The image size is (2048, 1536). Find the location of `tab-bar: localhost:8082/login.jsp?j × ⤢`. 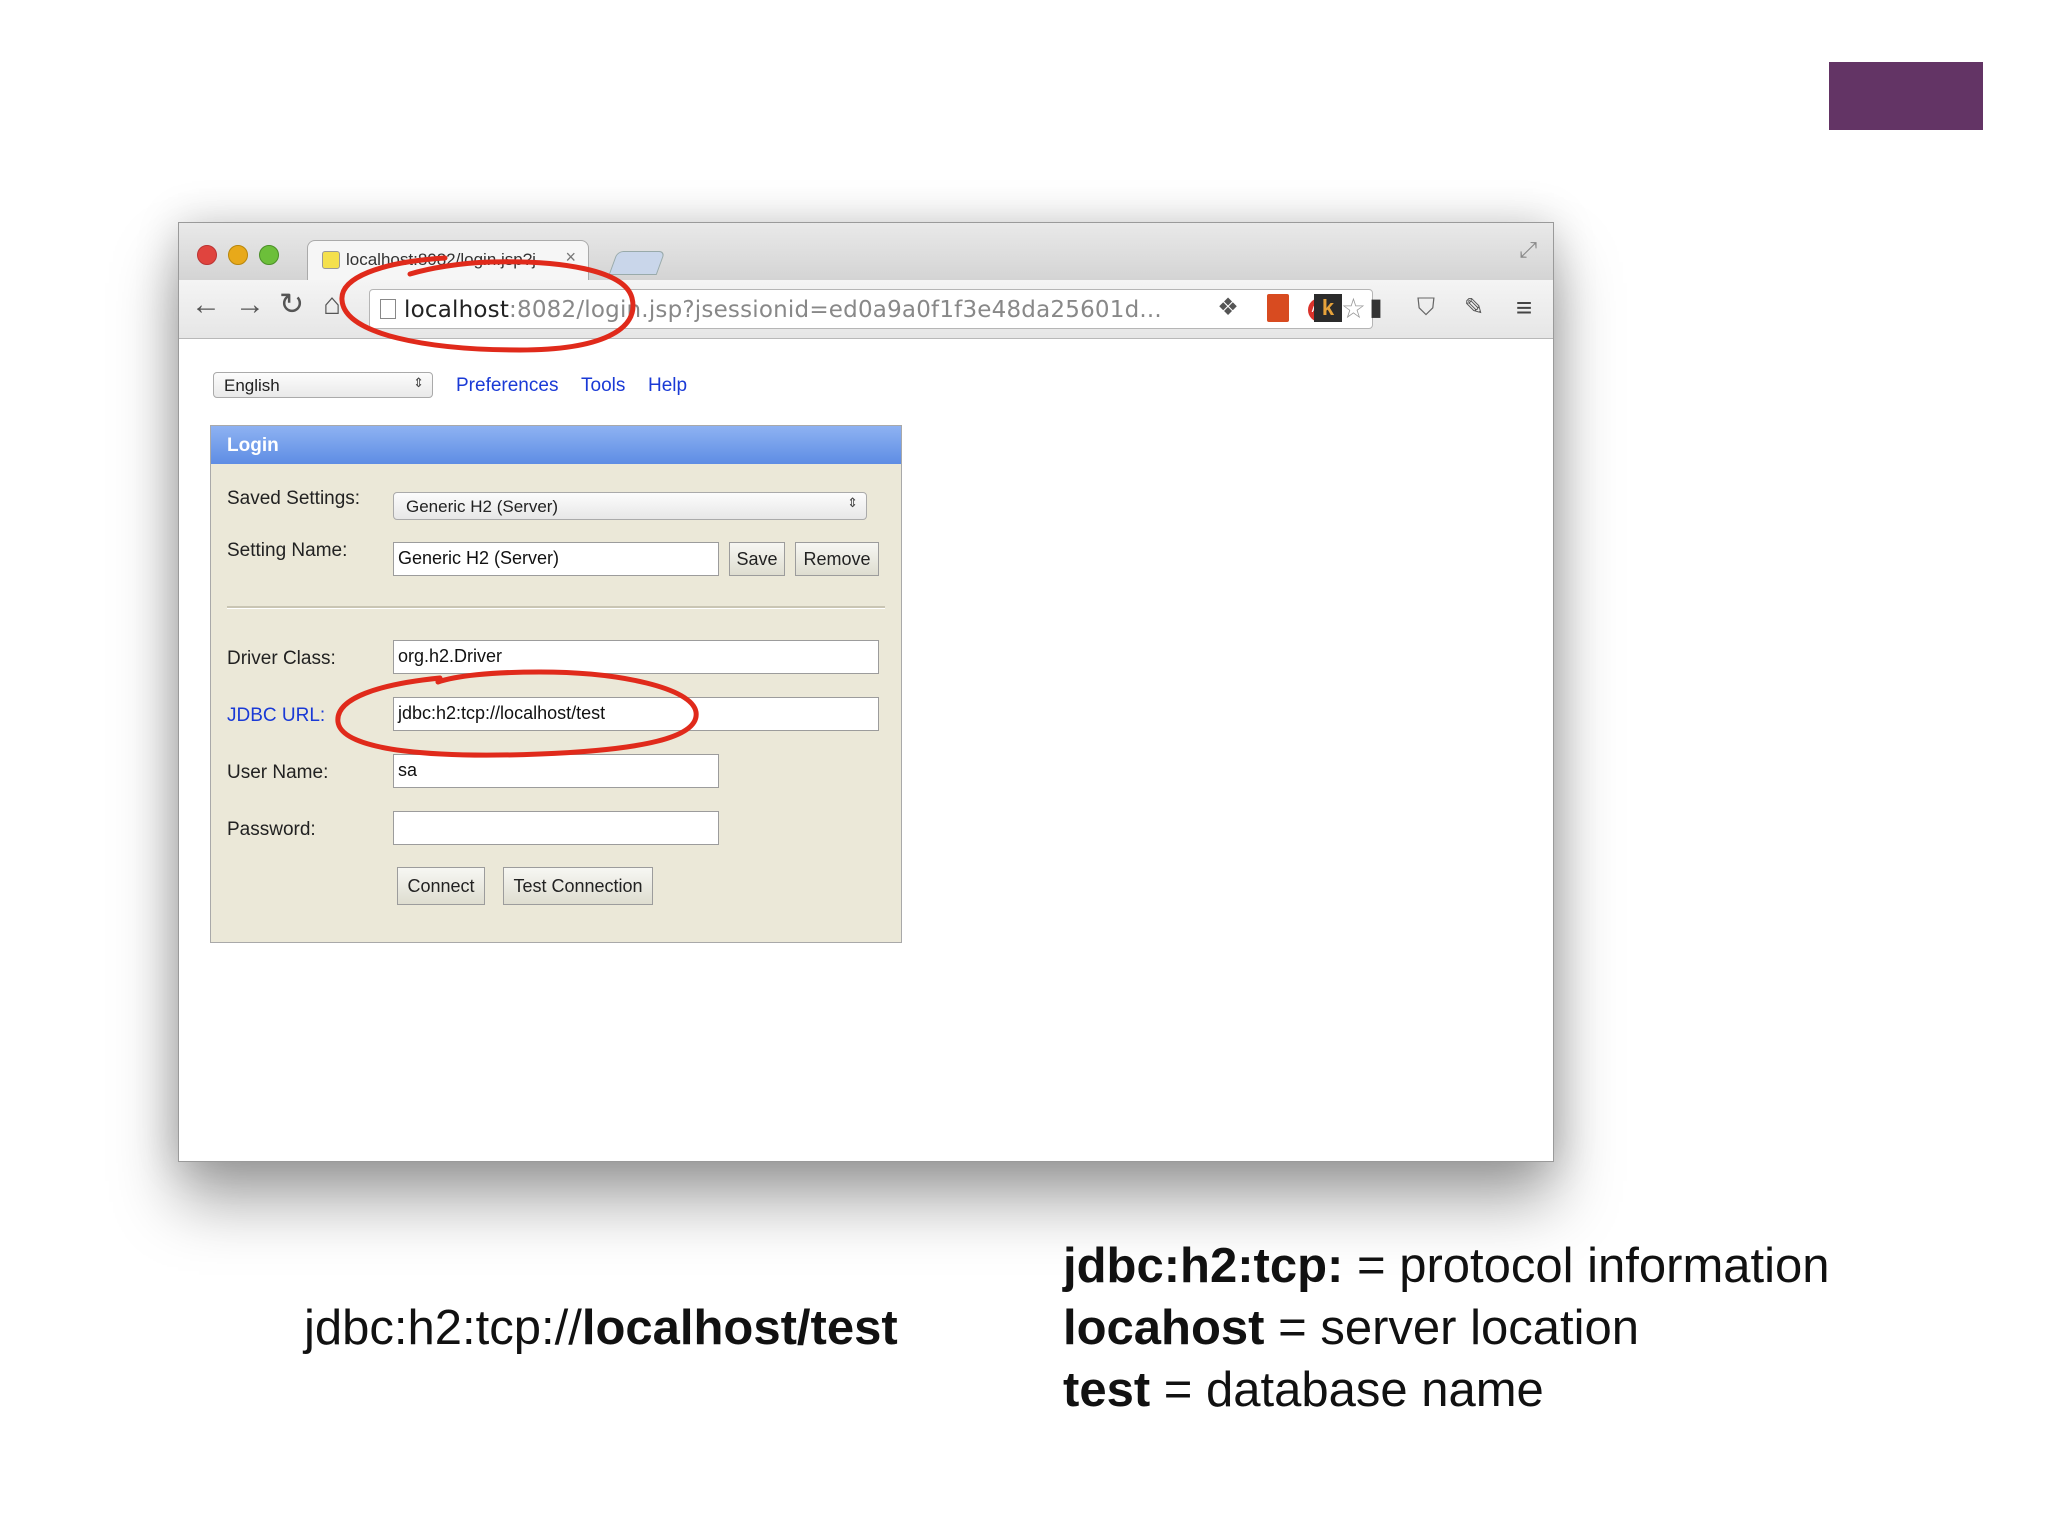

tab-bar: localhost:8082/login.jsp?j × ⤢ is located at coordinates (866, 252).